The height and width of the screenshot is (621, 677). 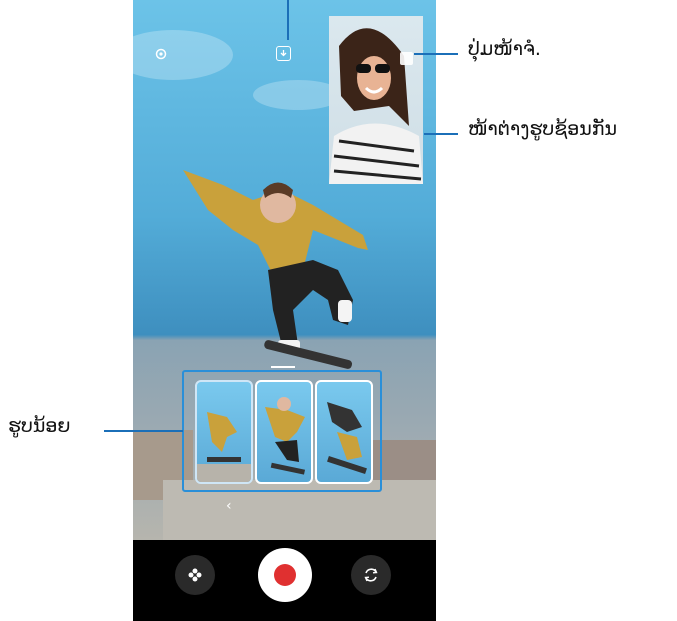 I want to click on pip-callout-label: ໜ້າຕ່າງຮູບຊ້ອນກັນ, so click(x=543, y=129).